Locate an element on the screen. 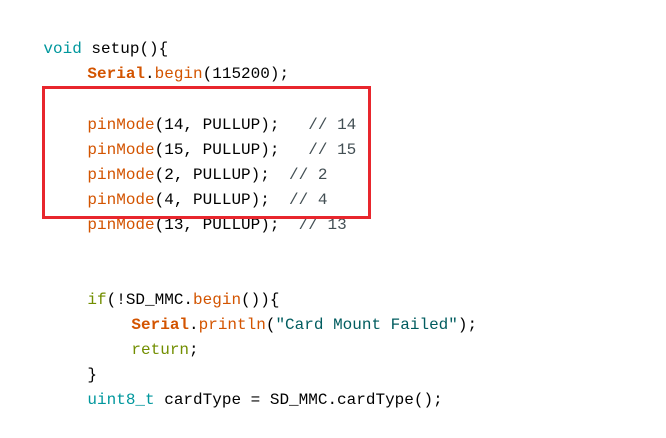 The image size is (666, 438). type-keyword: uint8_t is located at coordinates (121, 400).